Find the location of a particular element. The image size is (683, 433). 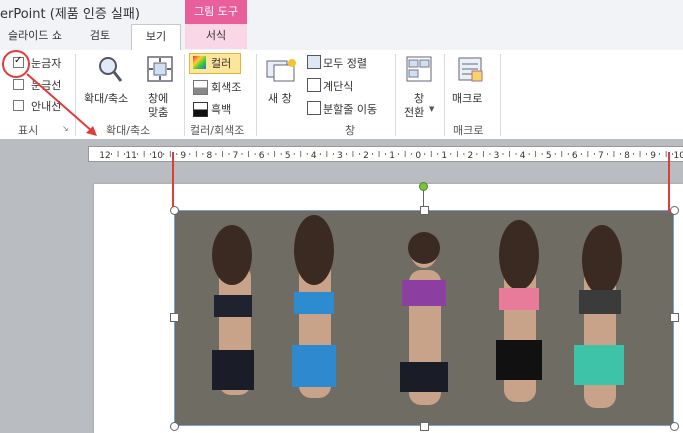

tab-format: 서식 is located at coordinates (216, 36).